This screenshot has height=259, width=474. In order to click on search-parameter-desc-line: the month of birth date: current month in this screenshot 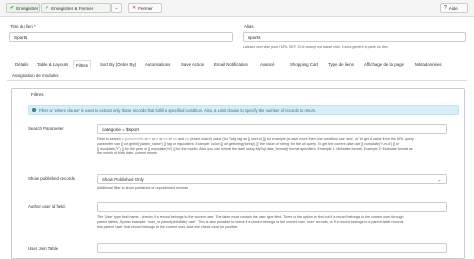, I will do `click(127, 153)`.